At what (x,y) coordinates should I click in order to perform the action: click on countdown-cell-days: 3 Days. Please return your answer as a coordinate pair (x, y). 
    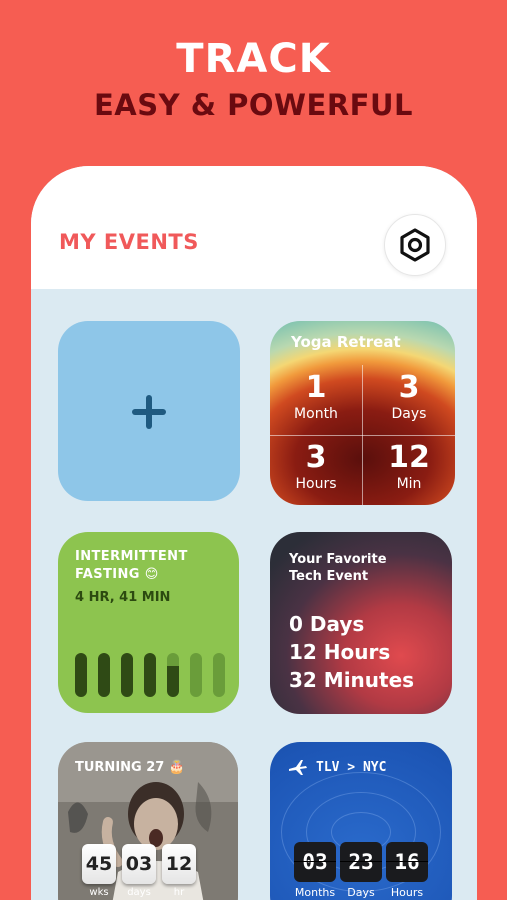
    Looking at the image, I should click on (409, 400).